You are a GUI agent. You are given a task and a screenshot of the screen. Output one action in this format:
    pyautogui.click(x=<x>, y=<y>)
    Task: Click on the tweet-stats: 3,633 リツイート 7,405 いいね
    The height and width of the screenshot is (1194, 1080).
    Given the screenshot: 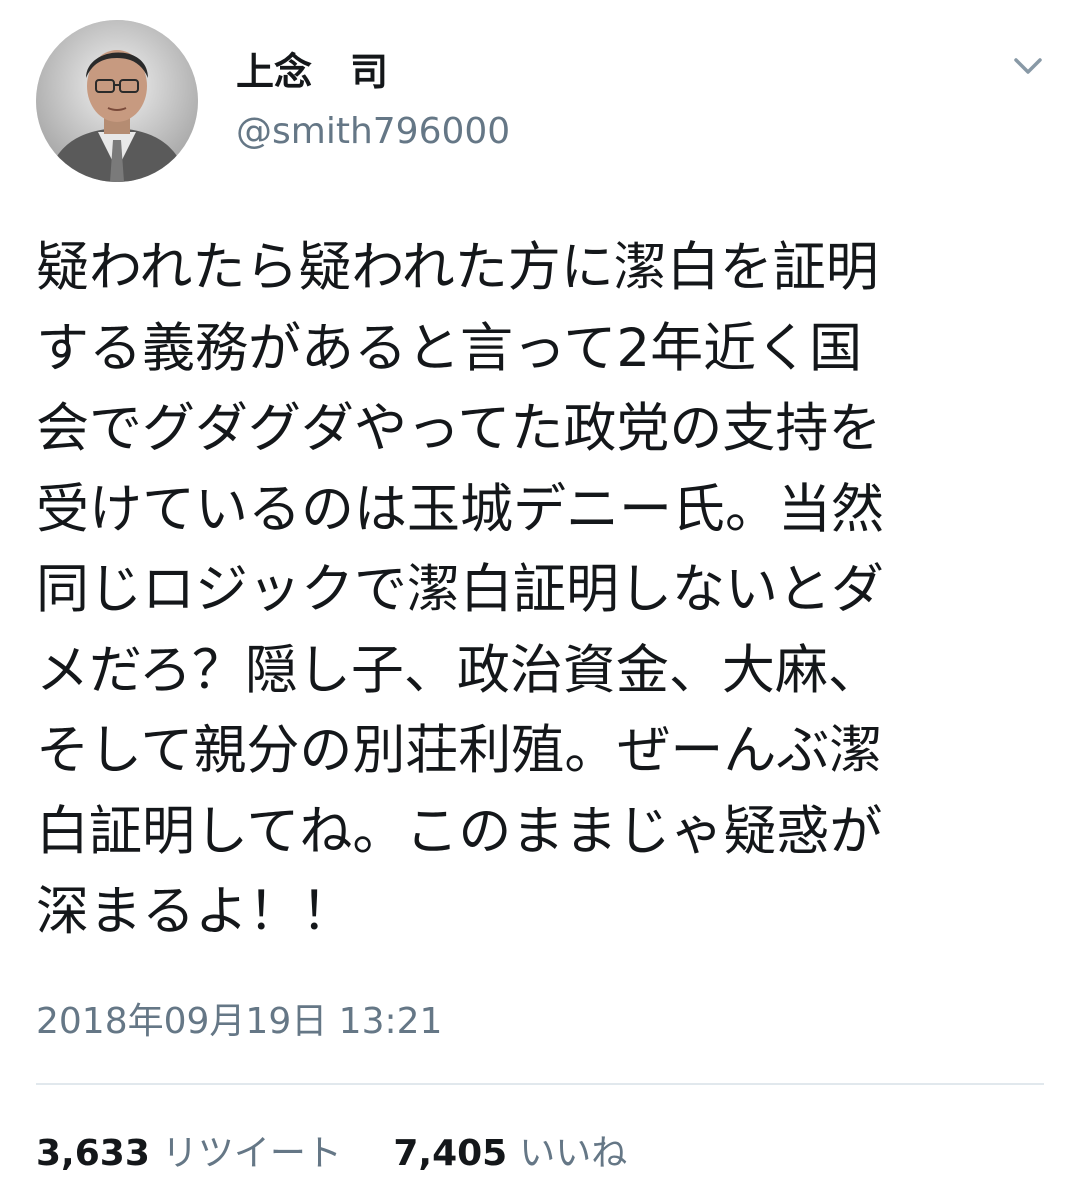 What is the action you would take?
    pyautogui.click(x=331, y=1154)
    